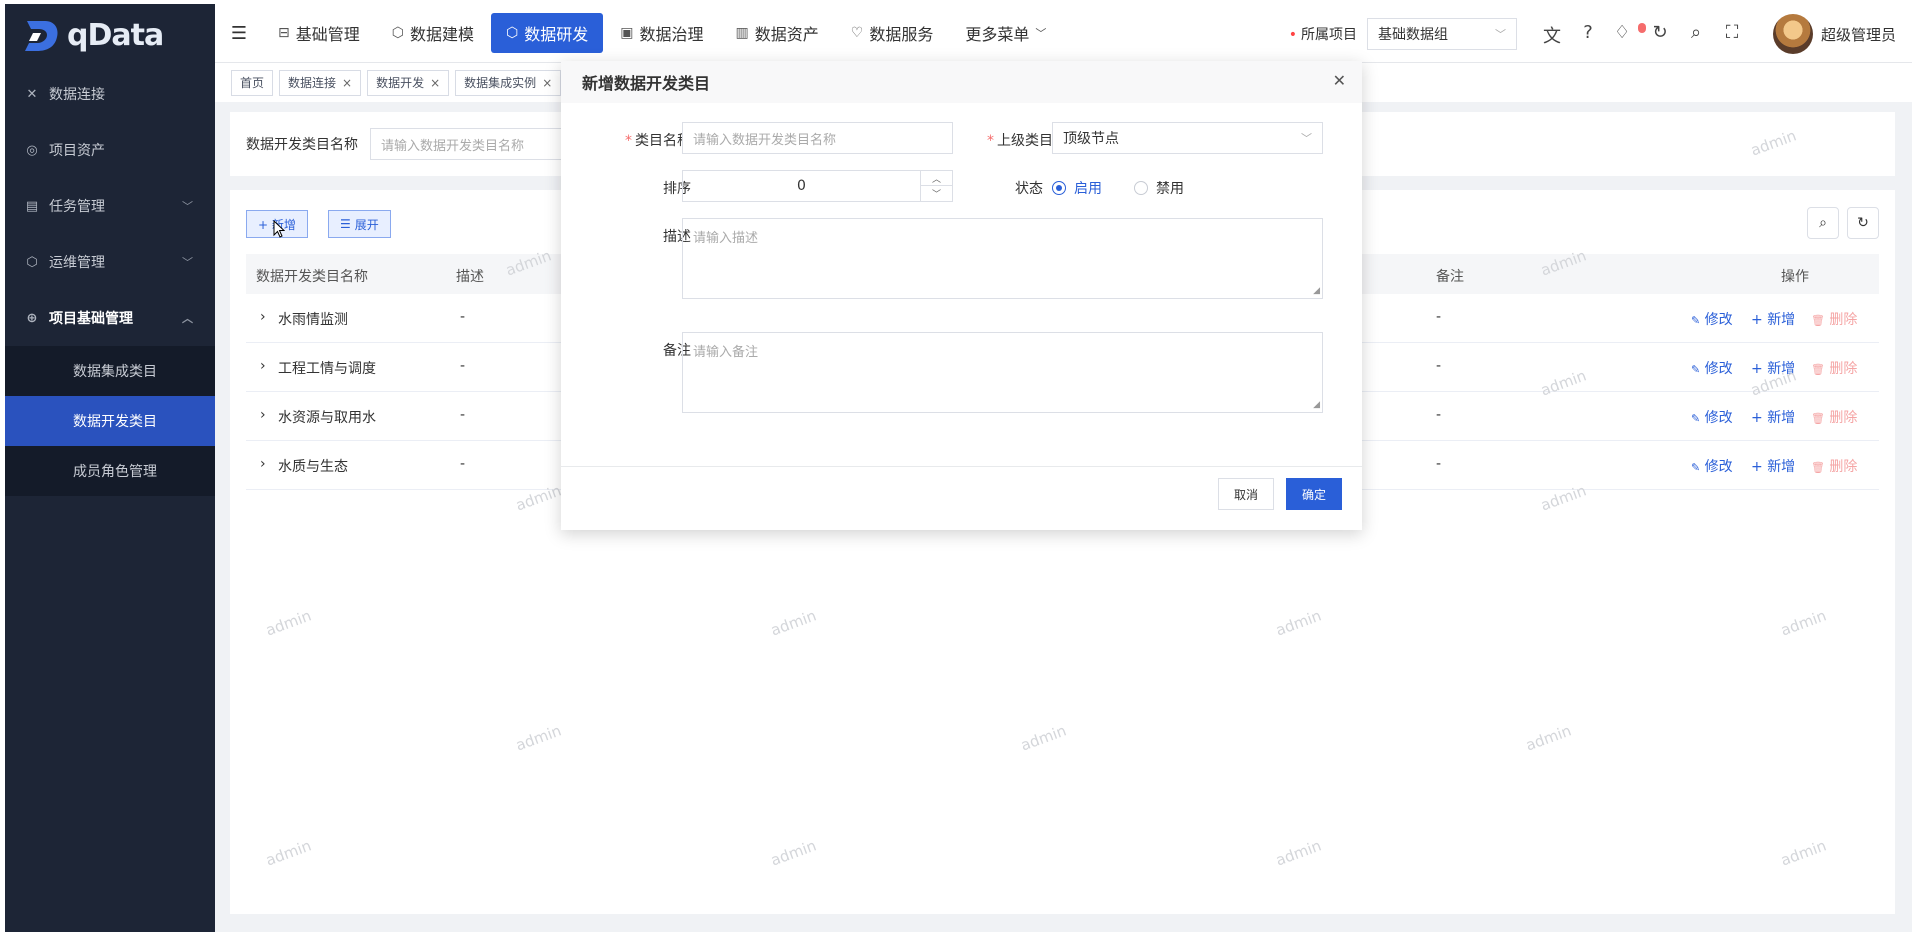 This screenshot has width=1912, height=932. I want to click on nav-label: 数据研发, so click(556, 34).